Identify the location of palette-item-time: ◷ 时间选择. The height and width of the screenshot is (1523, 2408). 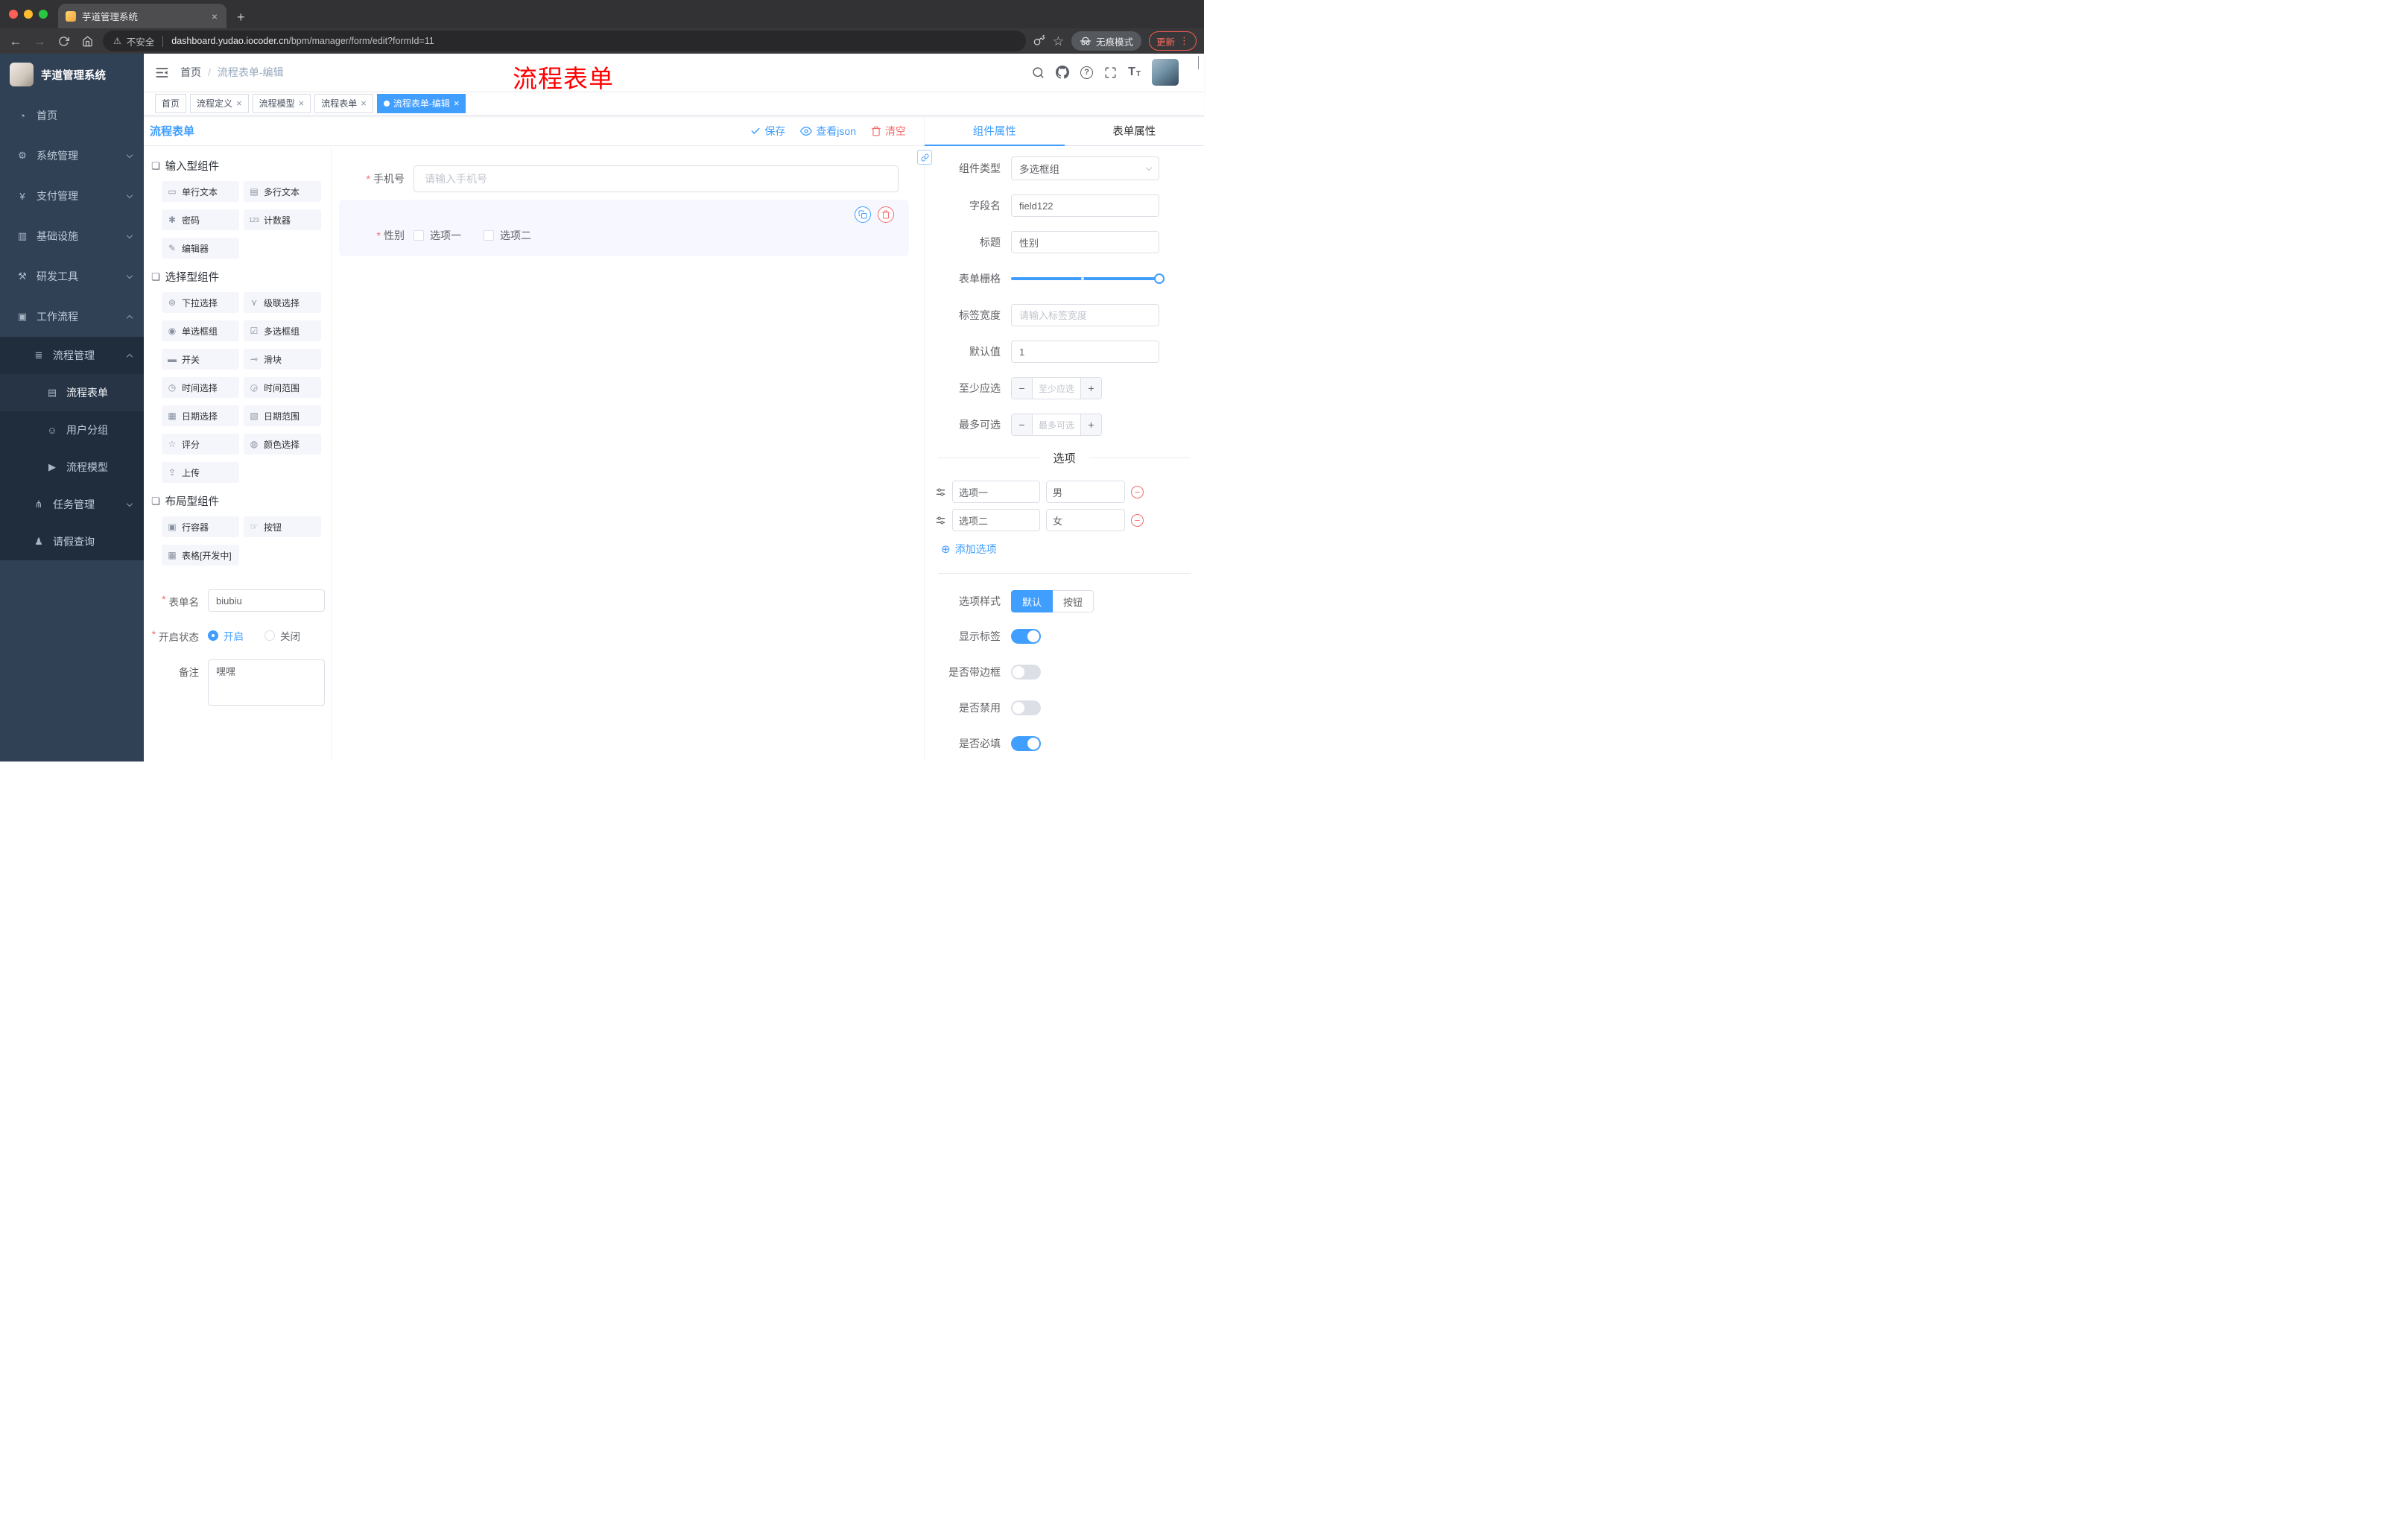
(200, 388).